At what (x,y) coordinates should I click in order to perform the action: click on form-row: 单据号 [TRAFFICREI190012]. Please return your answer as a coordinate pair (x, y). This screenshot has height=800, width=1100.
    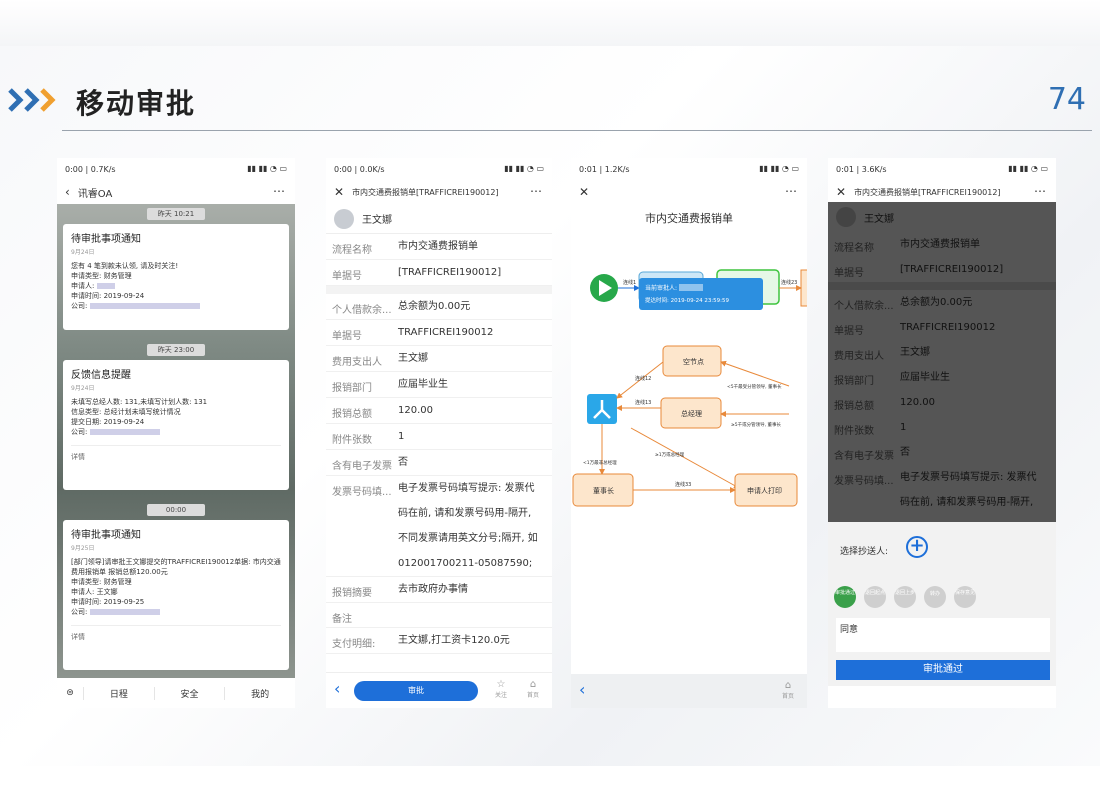
    Looking at the image, I should click on (439, 273).